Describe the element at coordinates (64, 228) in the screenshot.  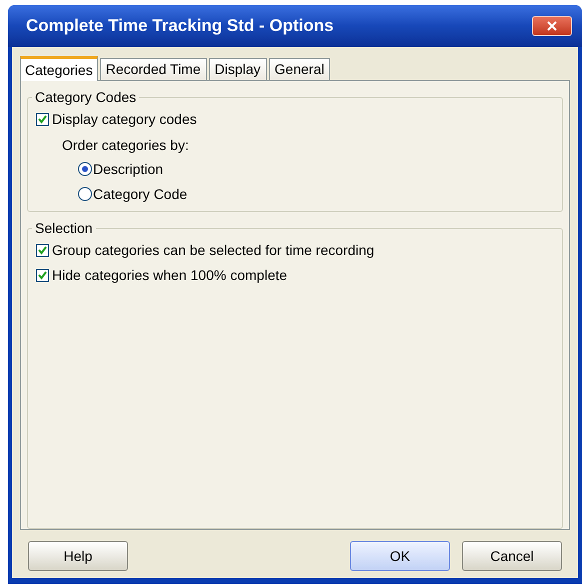
I see `group-title: Selection` at that location.